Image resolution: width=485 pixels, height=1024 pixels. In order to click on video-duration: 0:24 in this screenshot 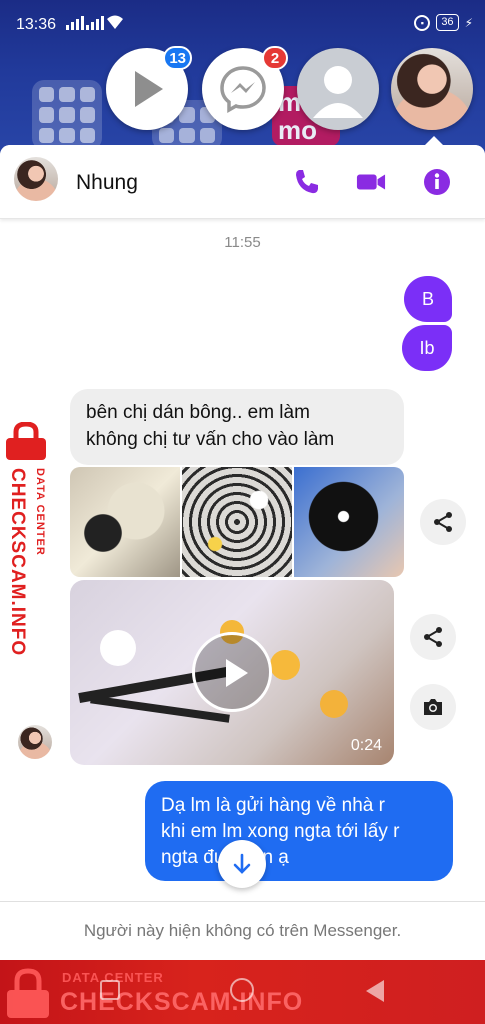, I will do `click(366, 745)`.